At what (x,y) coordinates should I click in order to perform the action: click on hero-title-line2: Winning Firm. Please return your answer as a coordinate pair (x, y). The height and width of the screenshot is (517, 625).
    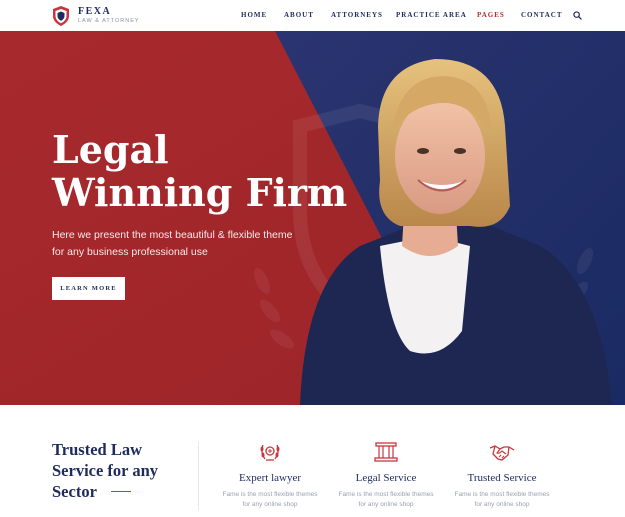
    Looking at the image, I should click on (200, 192).